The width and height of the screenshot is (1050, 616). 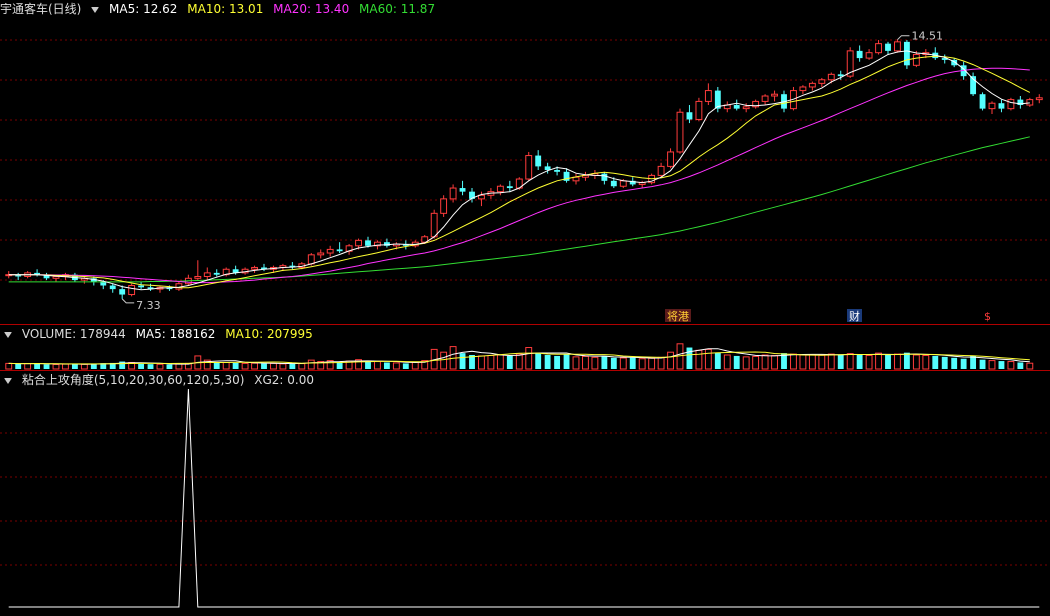 I want to click on volume-header: VOLUME: 178944 MA5: 188162 MA10: 207995, so click(x=159, y=334).